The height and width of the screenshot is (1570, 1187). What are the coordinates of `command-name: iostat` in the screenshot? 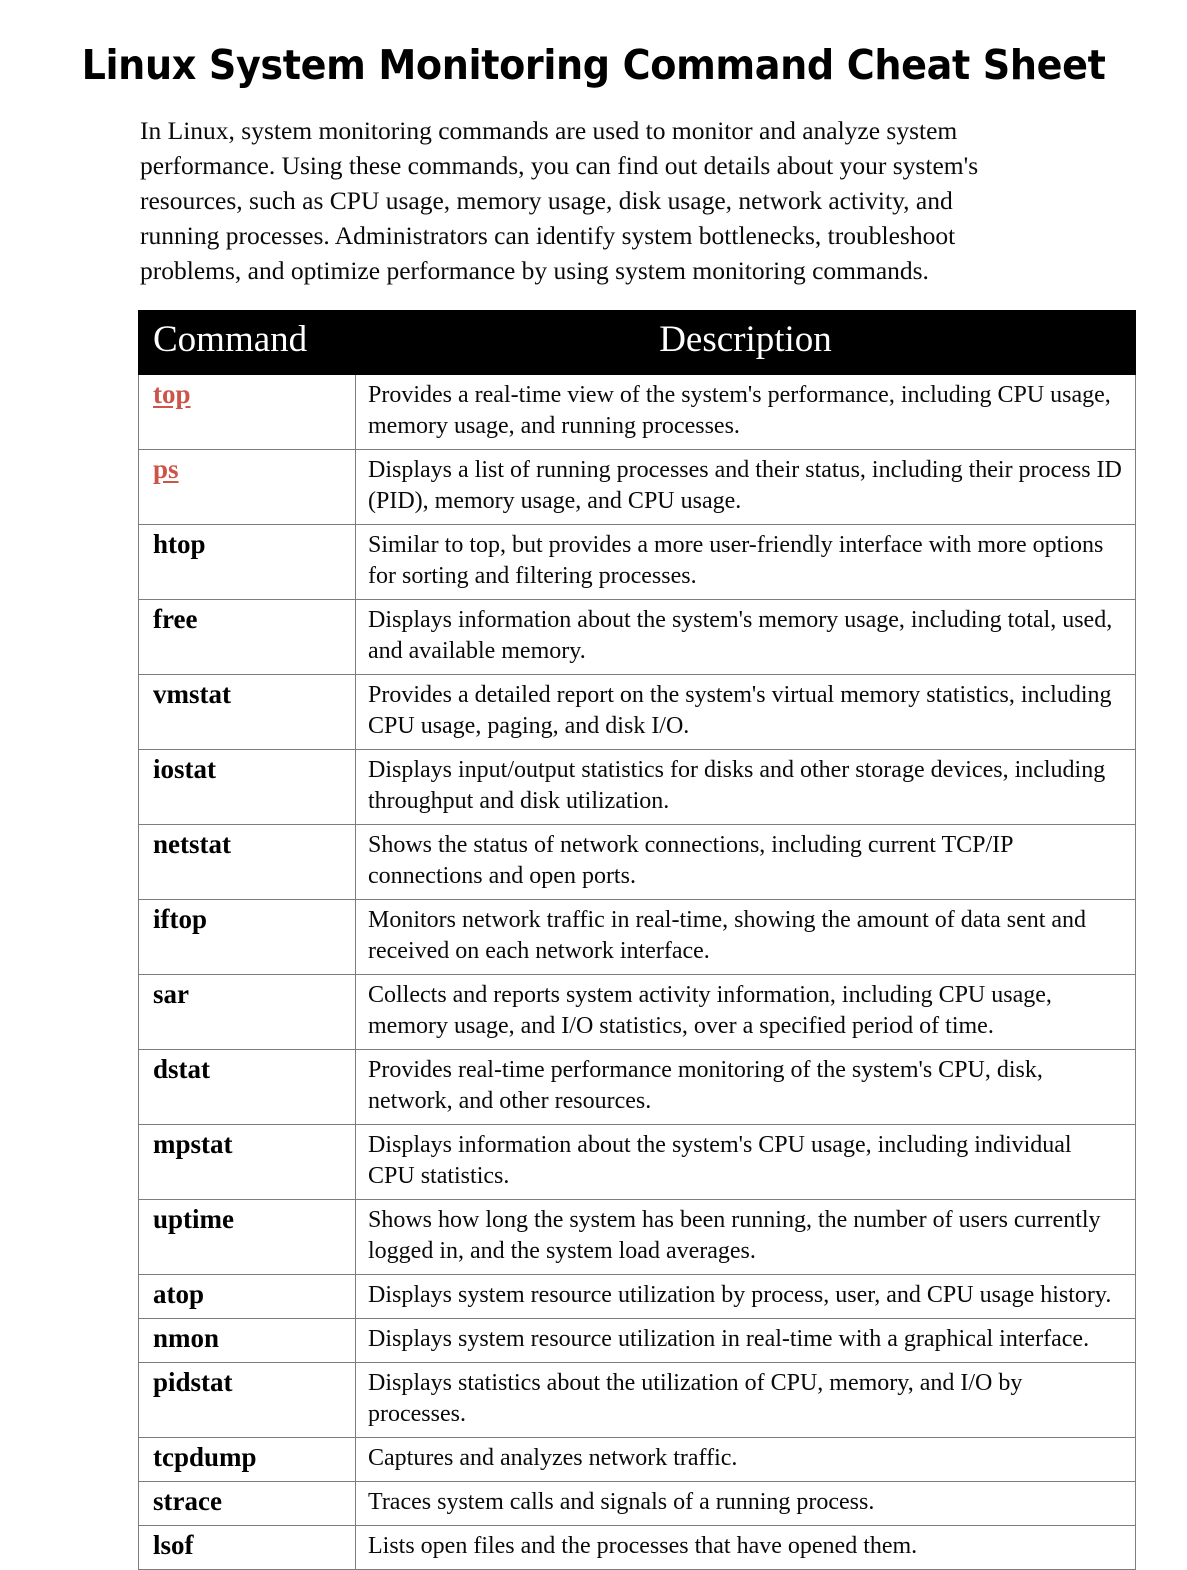 It's located at (184, 768).